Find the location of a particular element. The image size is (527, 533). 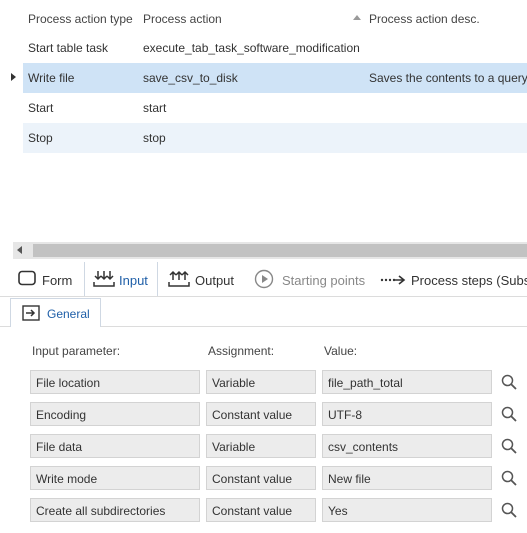

cell-action: execute_tab_task_software_modification is located at coordinates (251, 48).